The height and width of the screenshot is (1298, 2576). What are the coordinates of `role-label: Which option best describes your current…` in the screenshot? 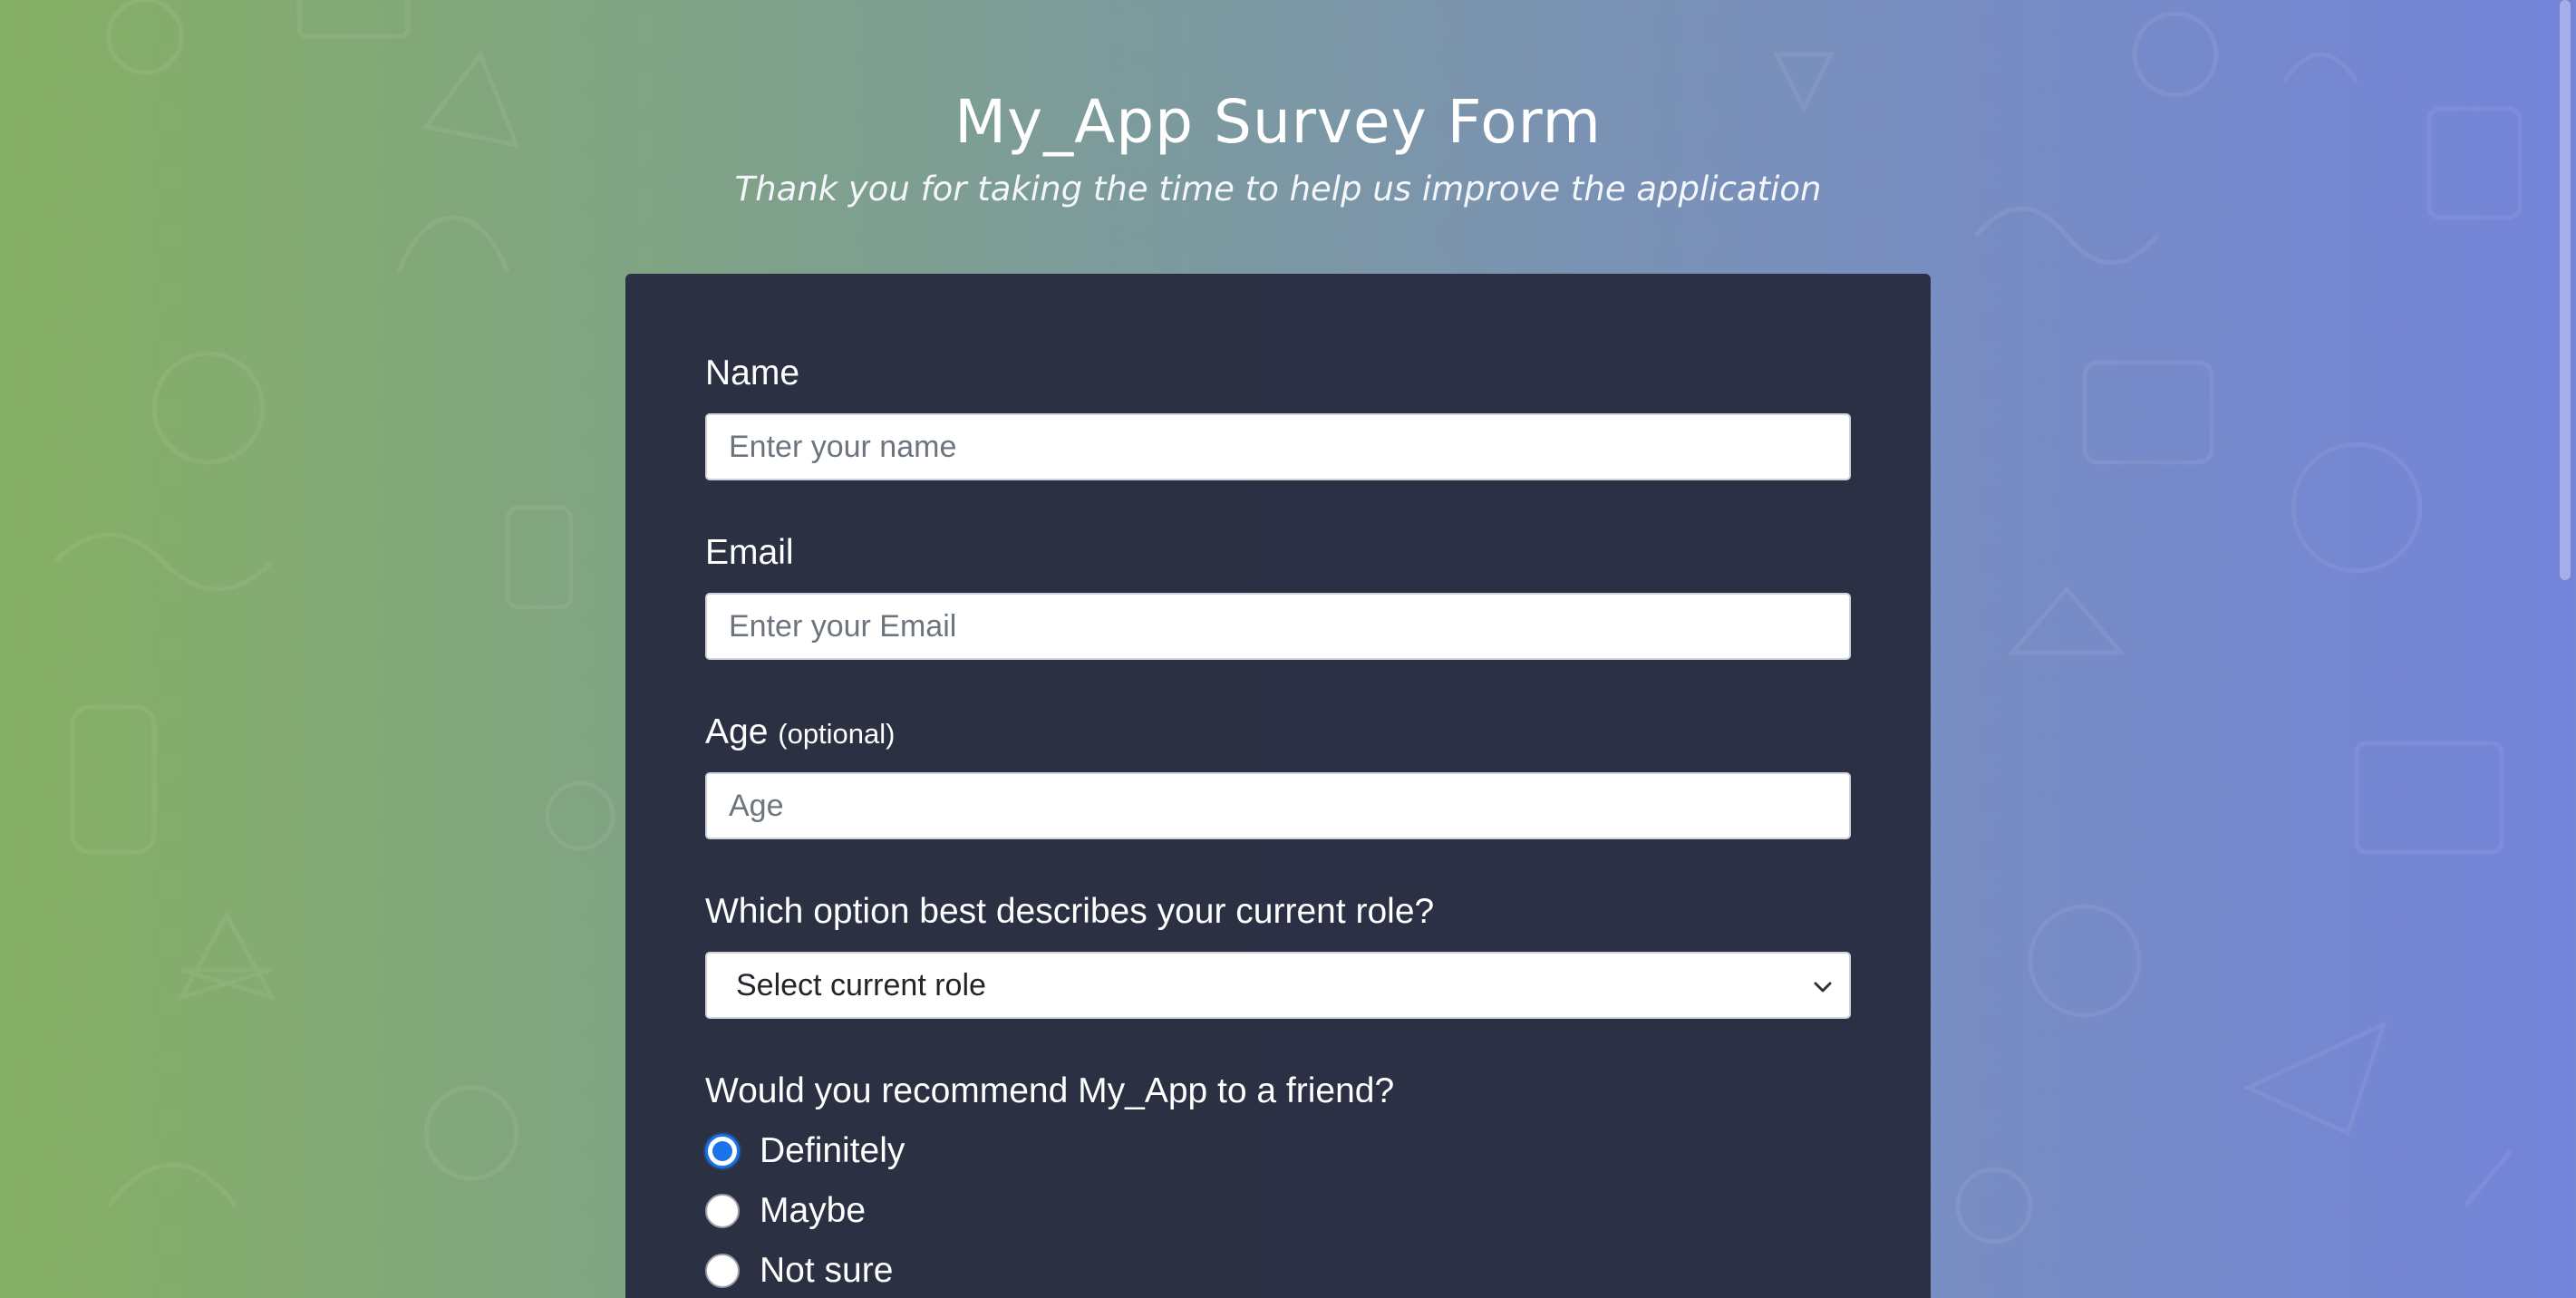 It's located at (1070, 911).